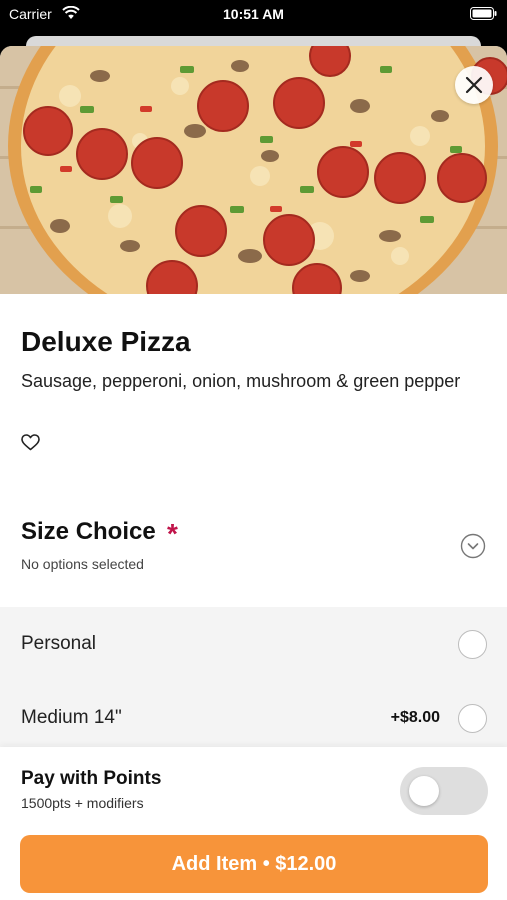  What do you see at coordinates (82, 803) in the screenshot?
I see `pay-with-points-subtitle: 1500pts + modifiers` at bounding box center [82, 803].